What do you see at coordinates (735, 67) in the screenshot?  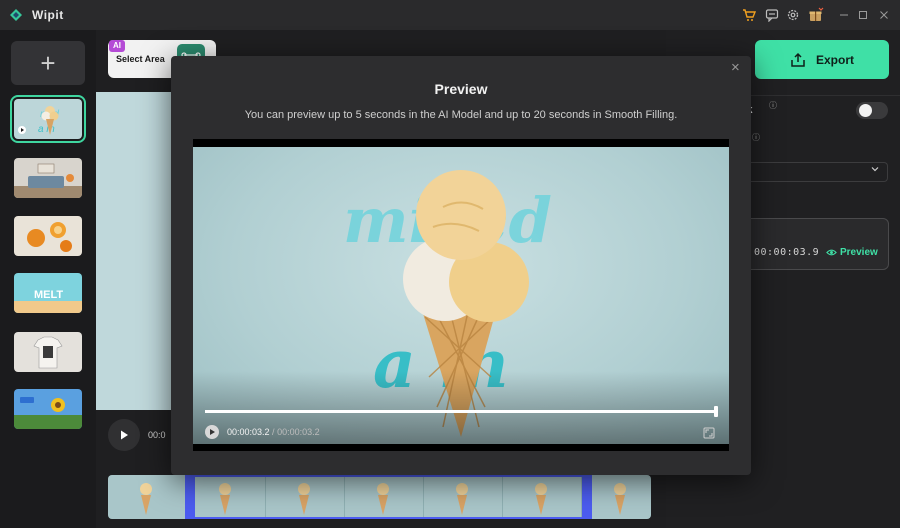 I see `modal-close-button: ×` at bounding box center [735, 67].